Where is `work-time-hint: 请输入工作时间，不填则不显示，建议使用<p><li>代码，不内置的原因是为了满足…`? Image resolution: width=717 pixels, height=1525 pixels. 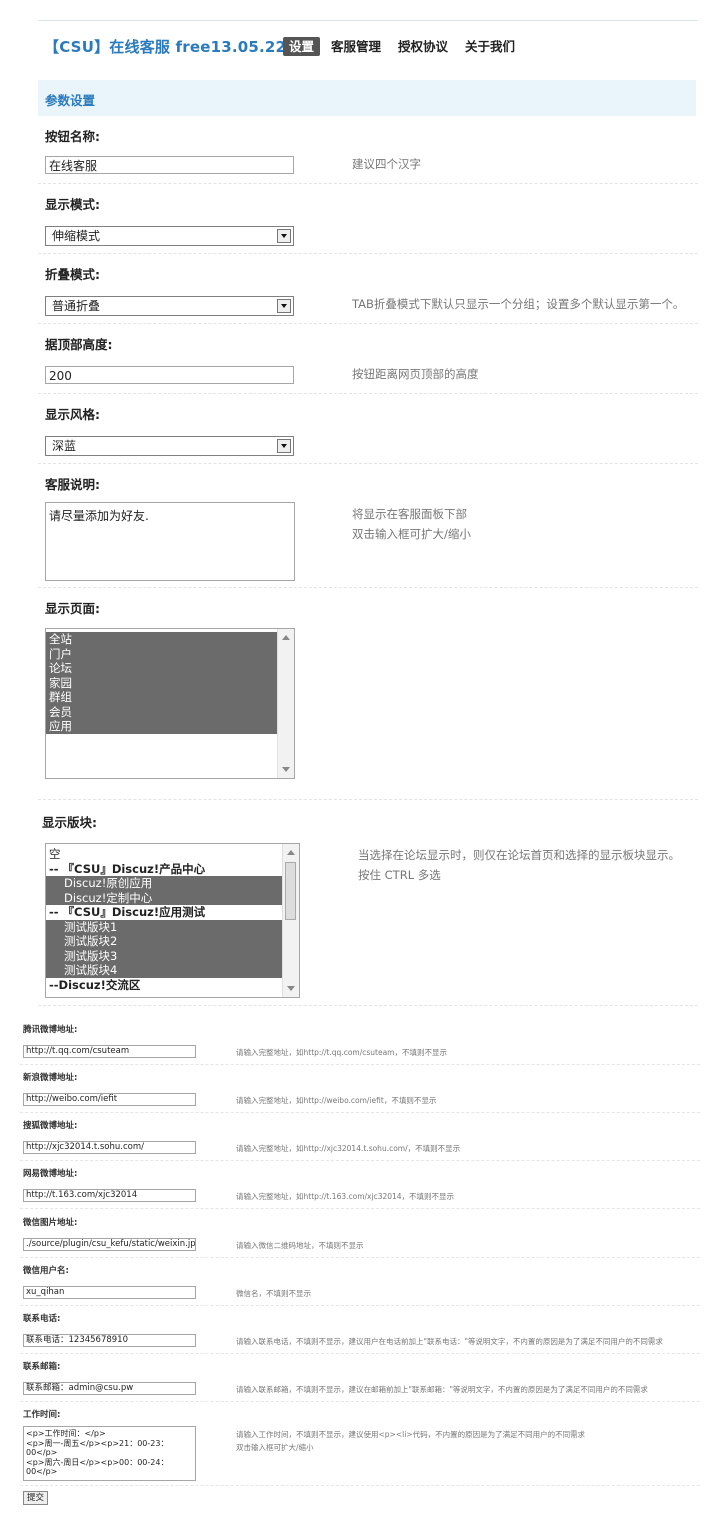 work-time-hint: 请输入工作时间，不填则不显示，建议使用<p><li>代码，不内置的原因是为了满足… is located at coordinates (411, 1434).